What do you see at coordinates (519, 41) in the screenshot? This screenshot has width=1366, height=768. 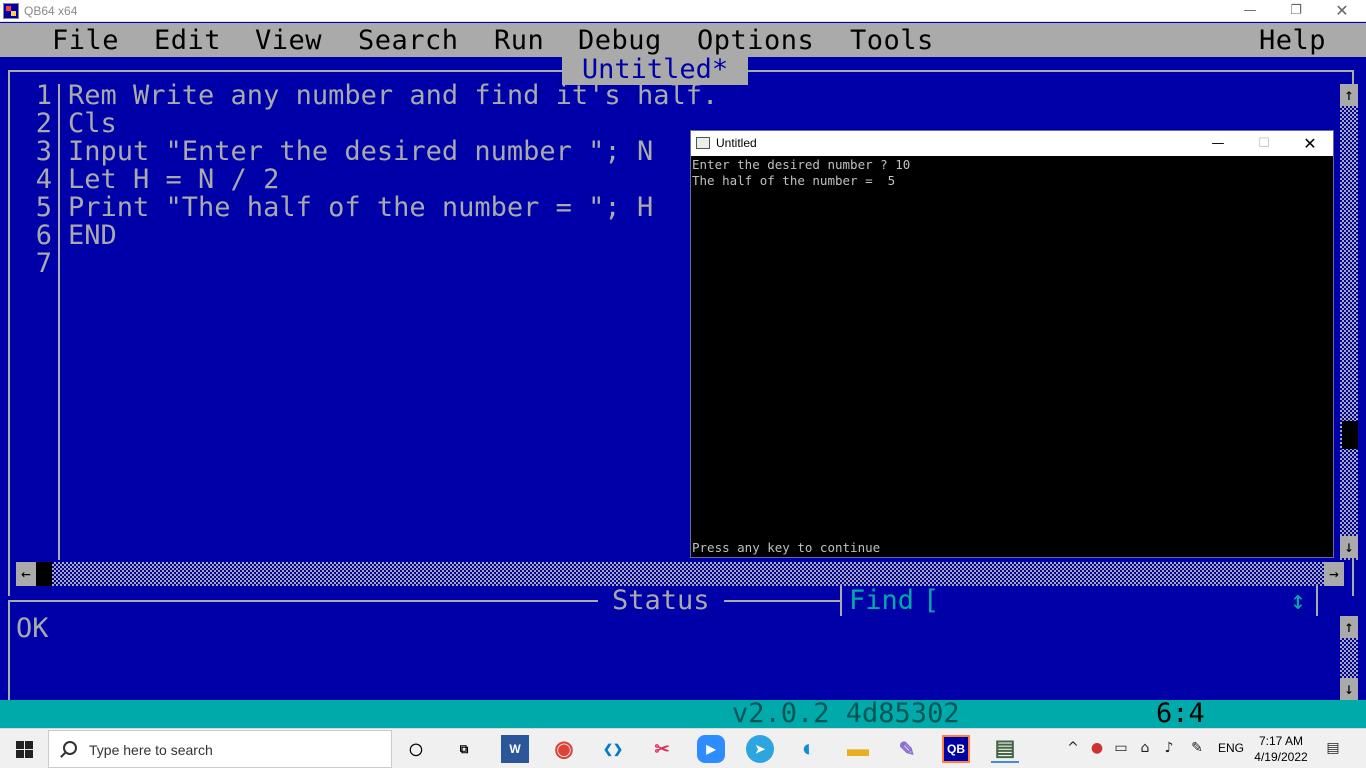 I see `menu-run: Run` at bounding box center [519, 41].